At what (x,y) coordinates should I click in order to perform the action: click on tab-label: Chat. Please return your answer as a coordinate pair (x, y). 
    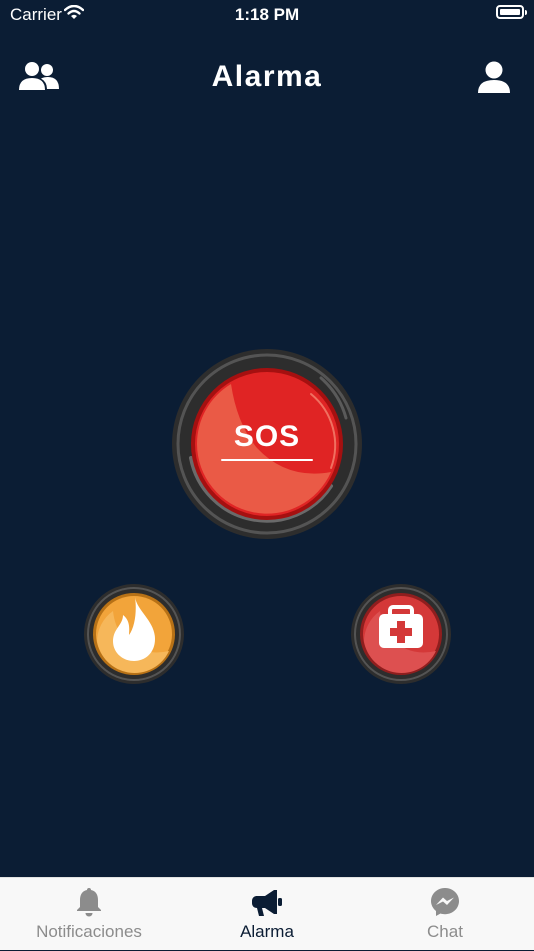
    Looking at the image, I should click on (445, 931).